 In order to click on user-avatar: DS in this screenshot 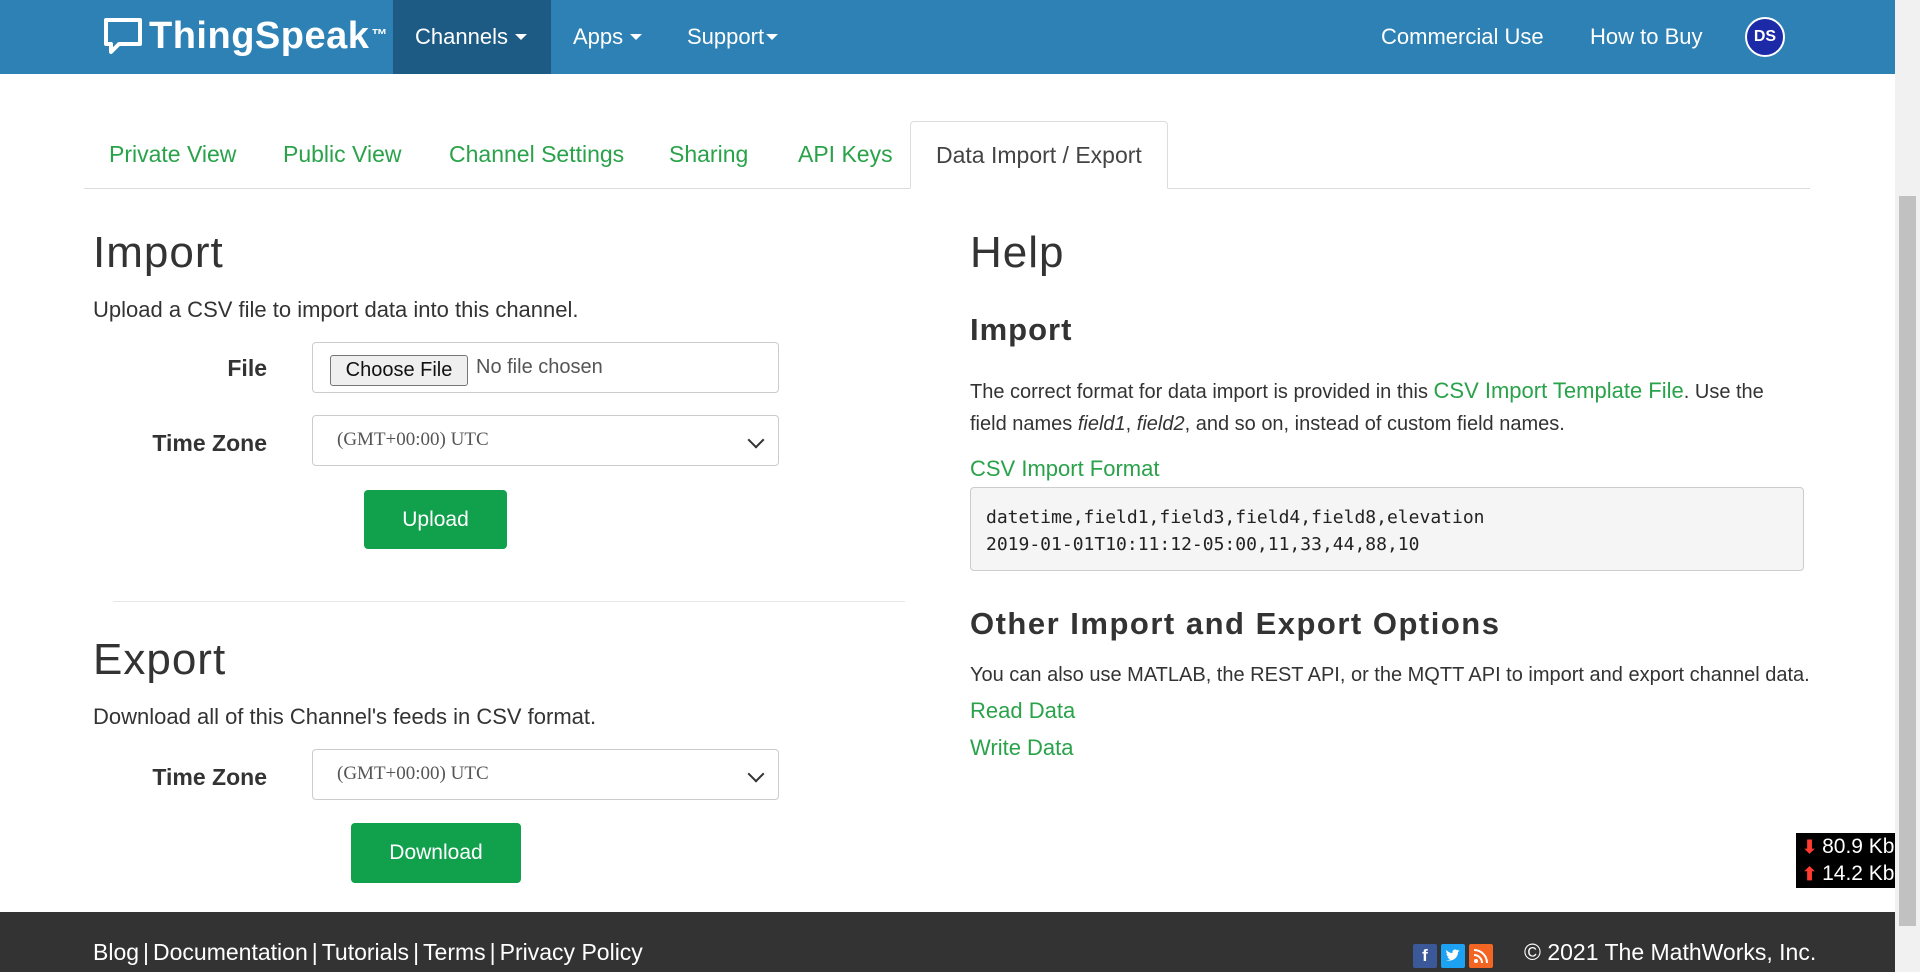, I will do `click(1765, 37)`.